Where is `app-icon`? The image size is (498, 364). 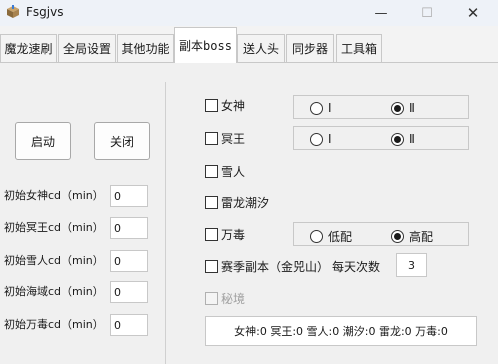 app-icon is located at coordinates (13, 11).